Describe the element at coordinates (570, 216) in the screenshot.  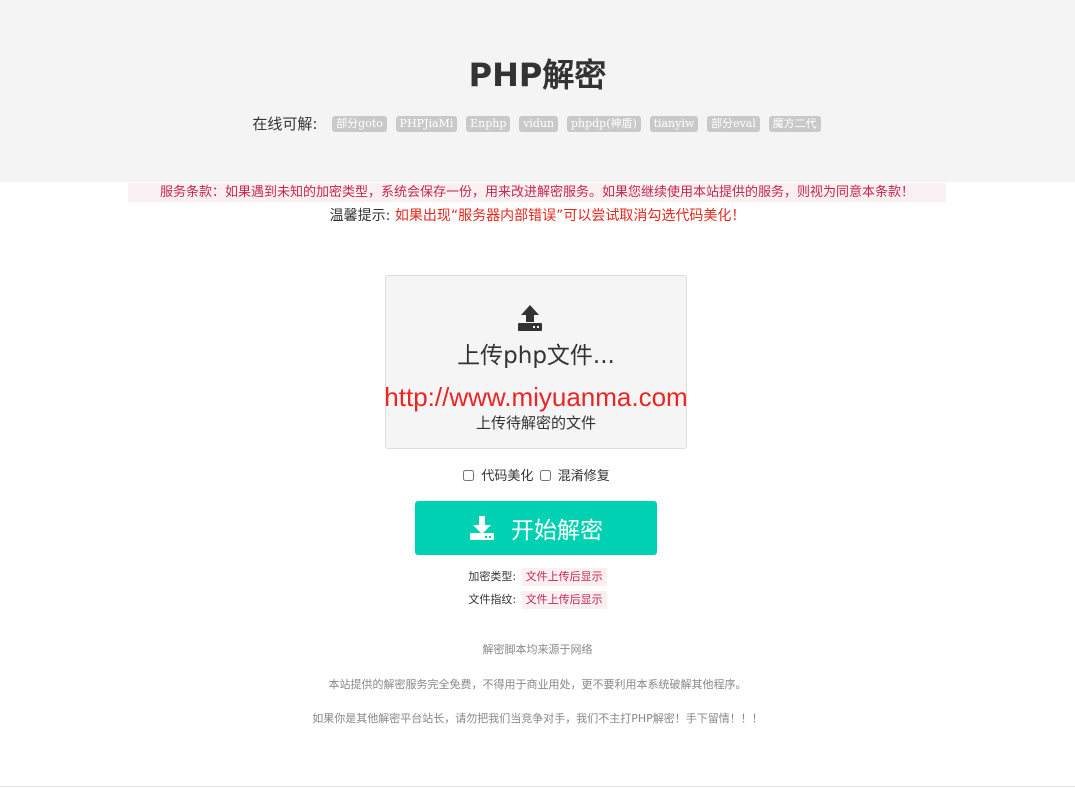
I see `tip-text: 如果出现“服务器内部错误”可以尝试取消勾选代码美化！` at that location.